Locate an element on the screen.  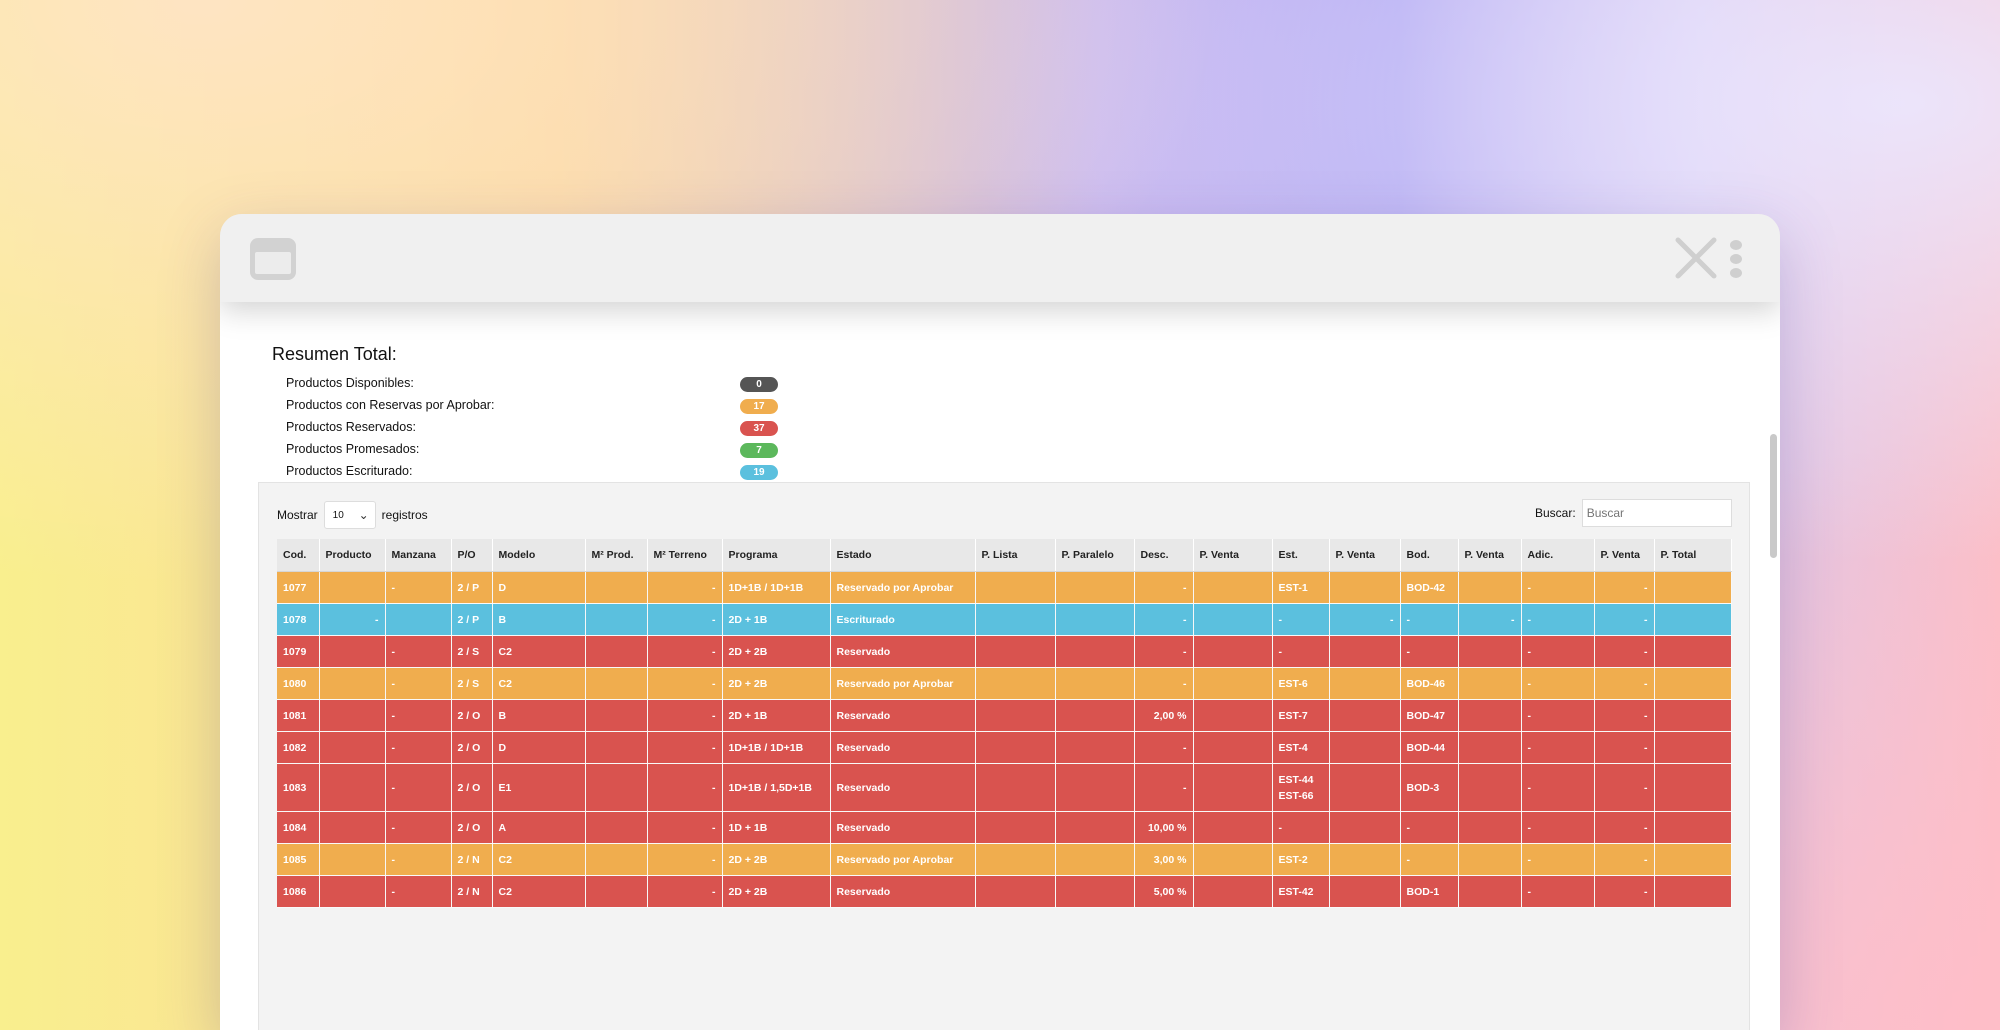
column-header: Estado is located at coordinates (903, 555).